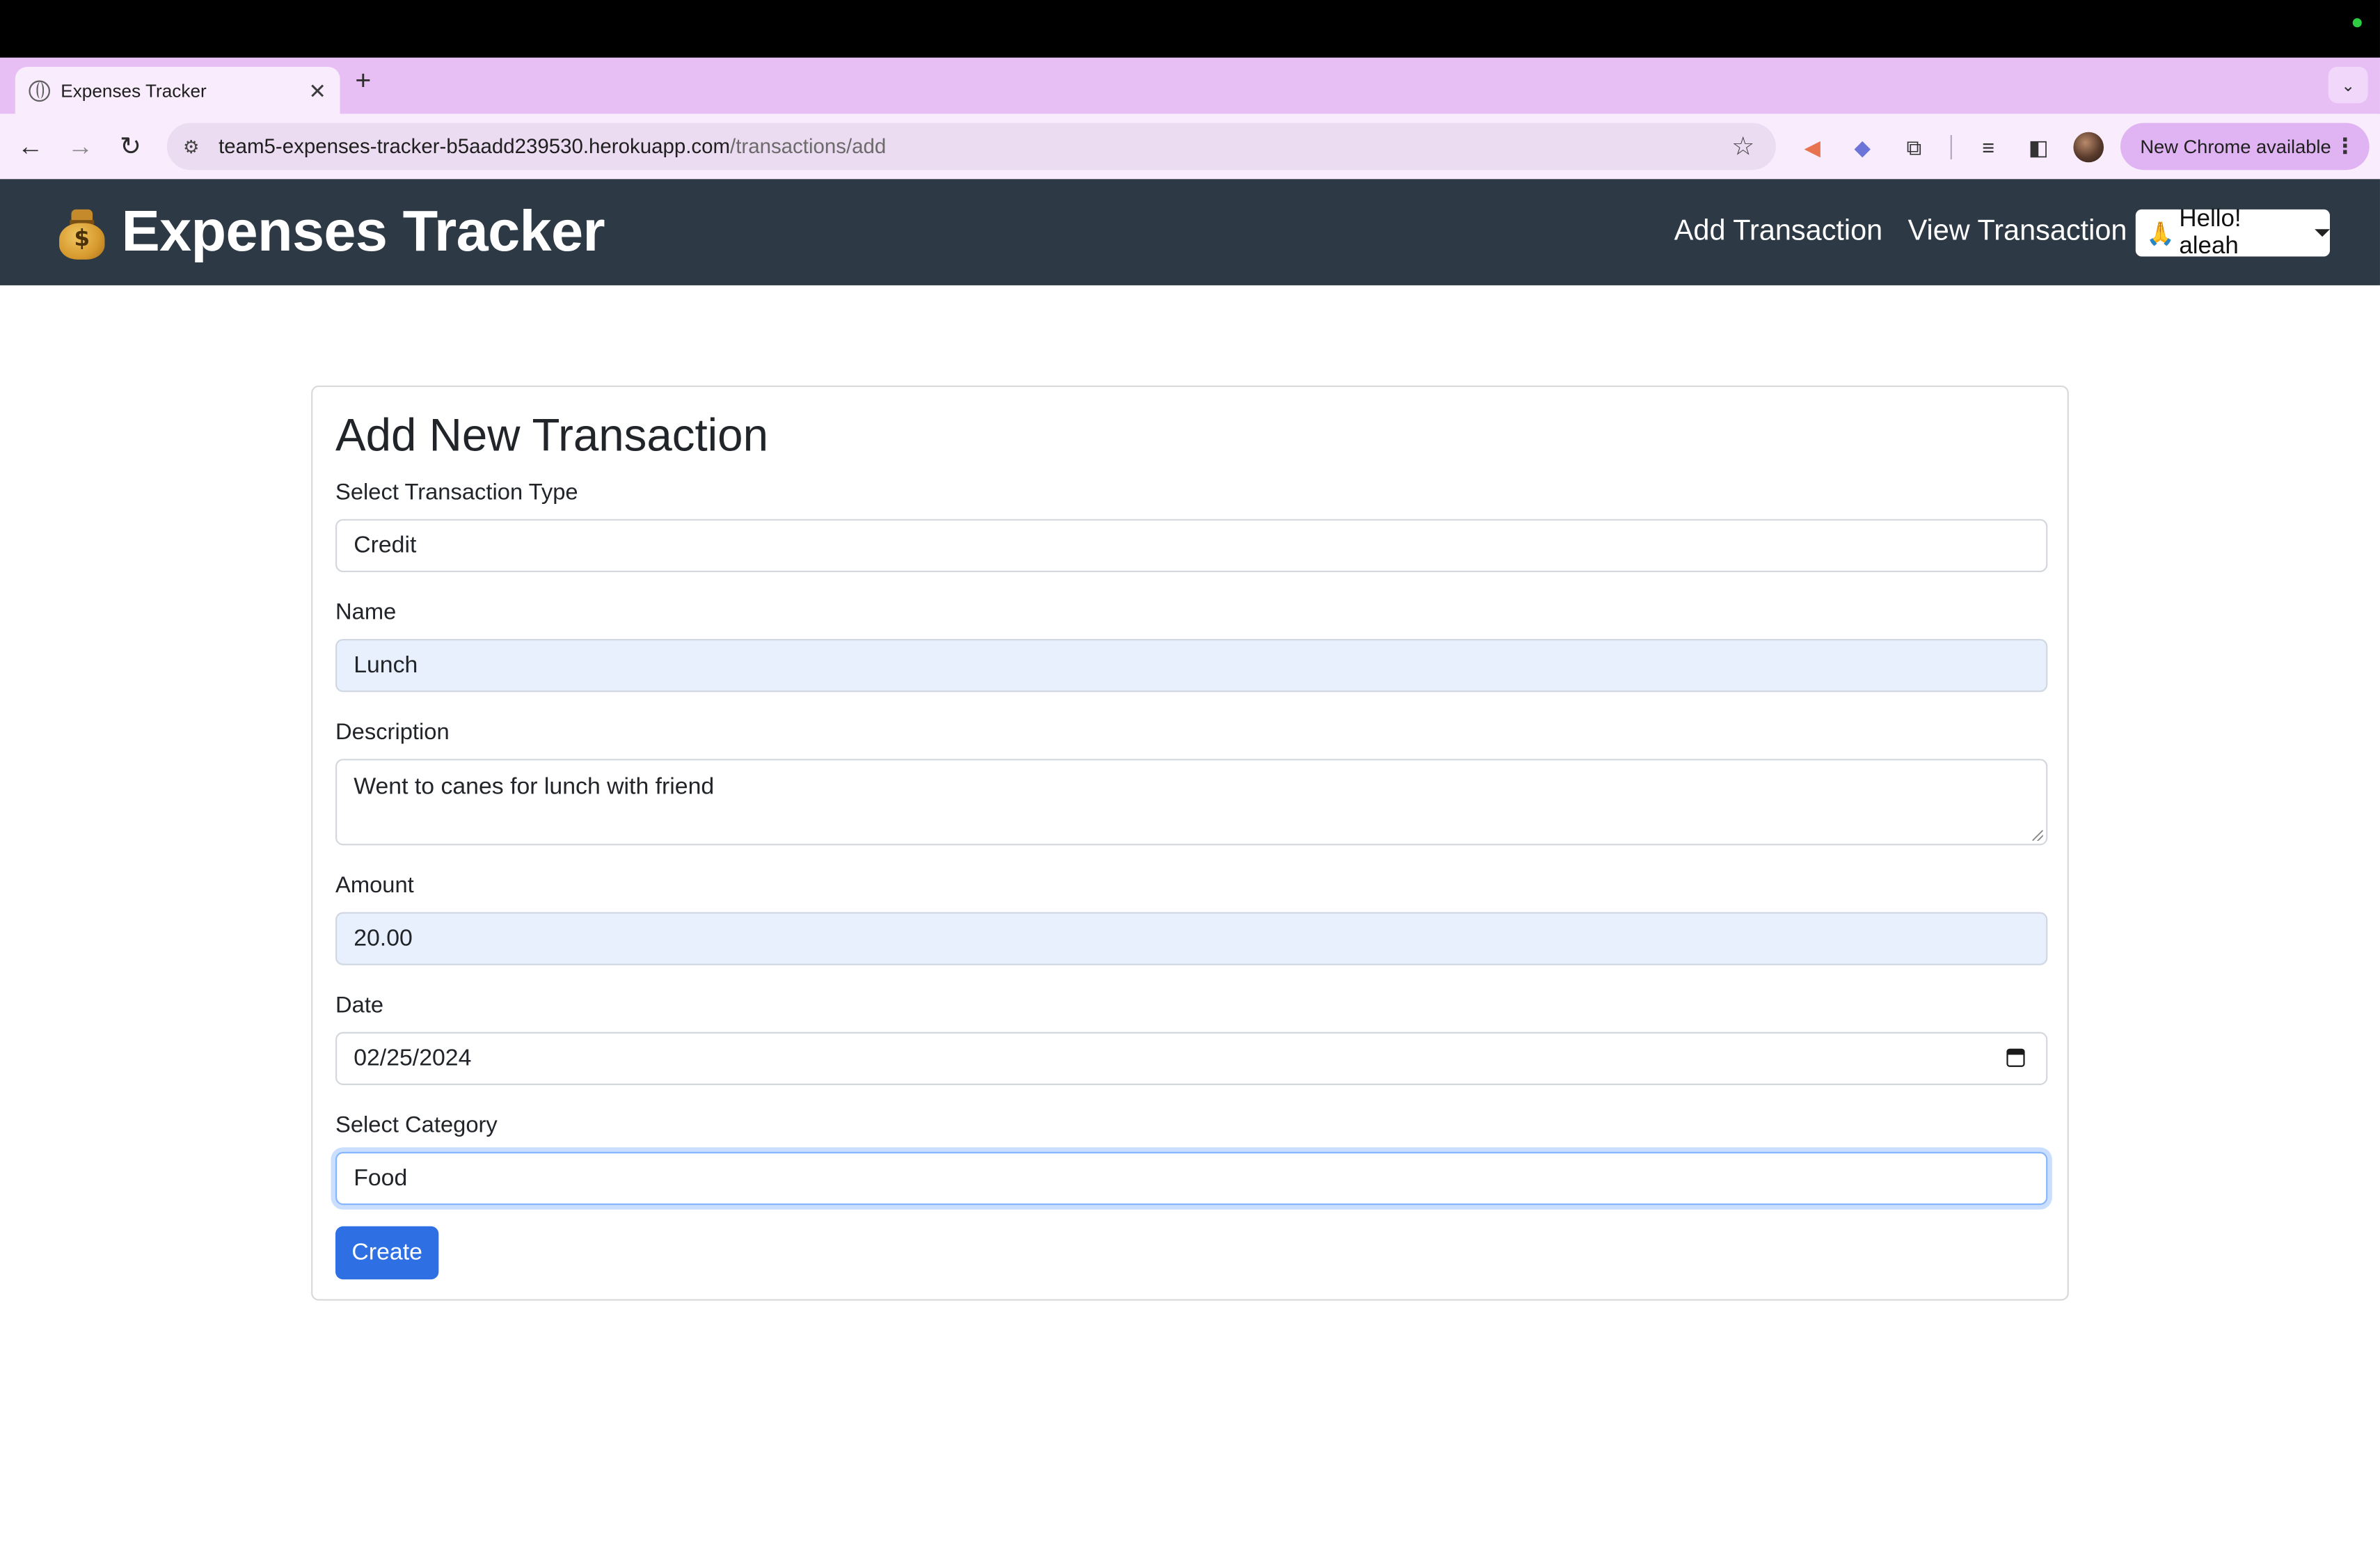  Describe the element at coordinates (82, 232) in the screenshot. I see `money-bag-icon: $` at that location.